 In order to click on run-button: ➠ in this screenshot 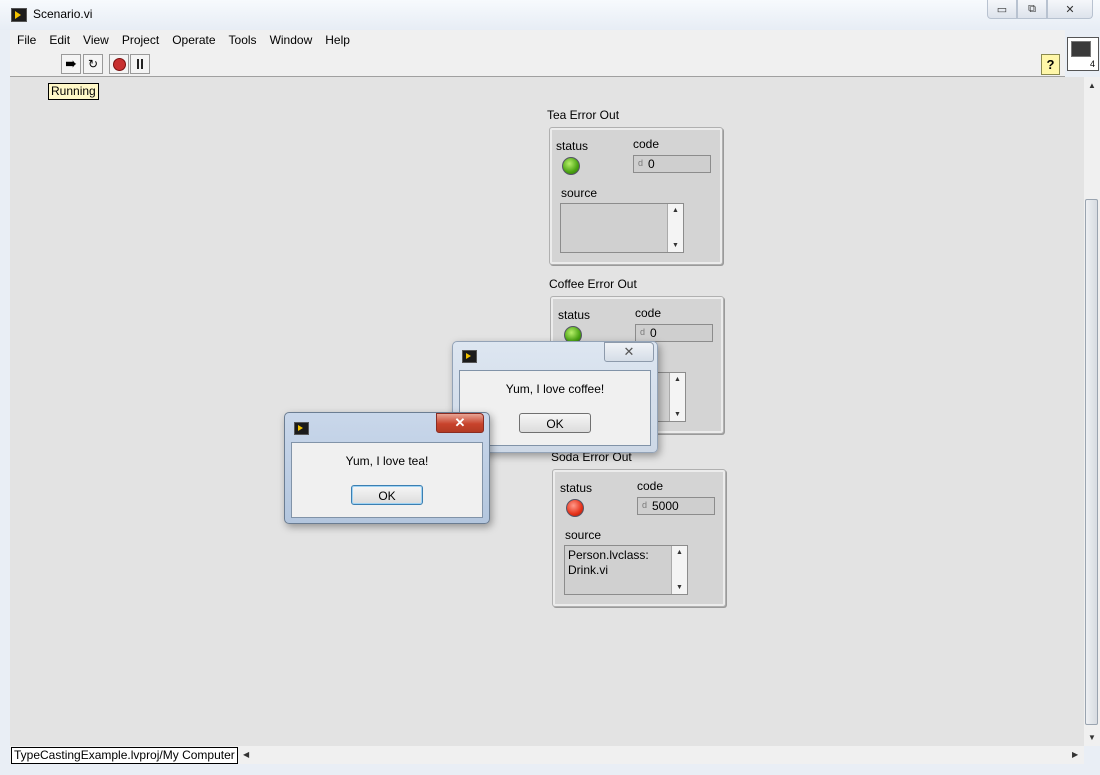, I will do `click(71, 64)`.